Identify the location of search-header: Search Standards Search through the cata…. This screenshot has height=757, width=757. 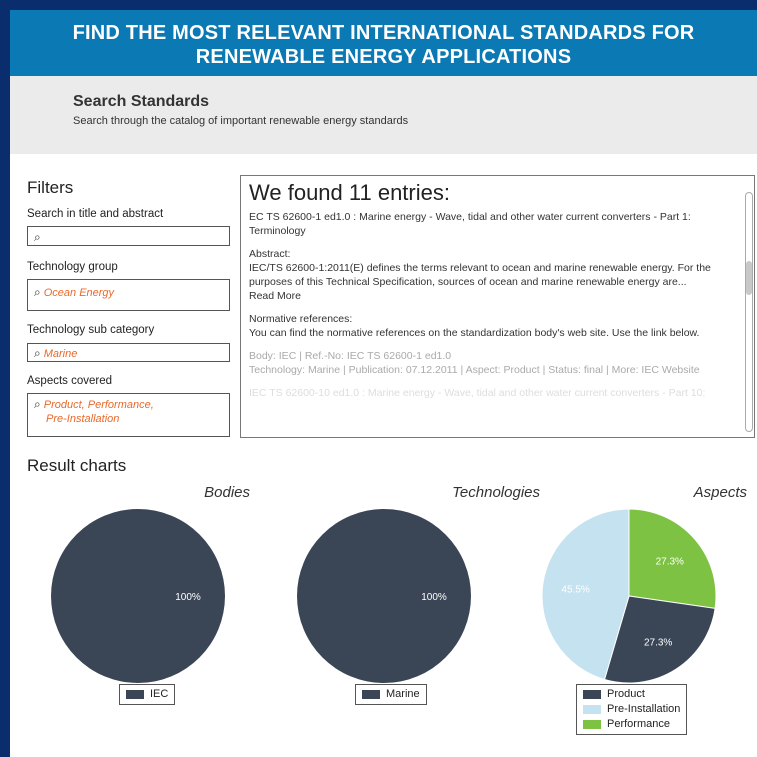
(383, 115).